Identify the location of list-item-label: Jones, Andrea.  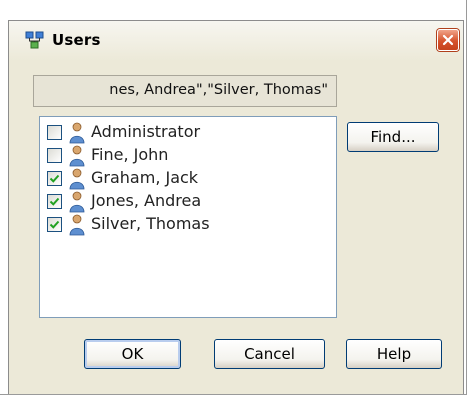
(146, 200).